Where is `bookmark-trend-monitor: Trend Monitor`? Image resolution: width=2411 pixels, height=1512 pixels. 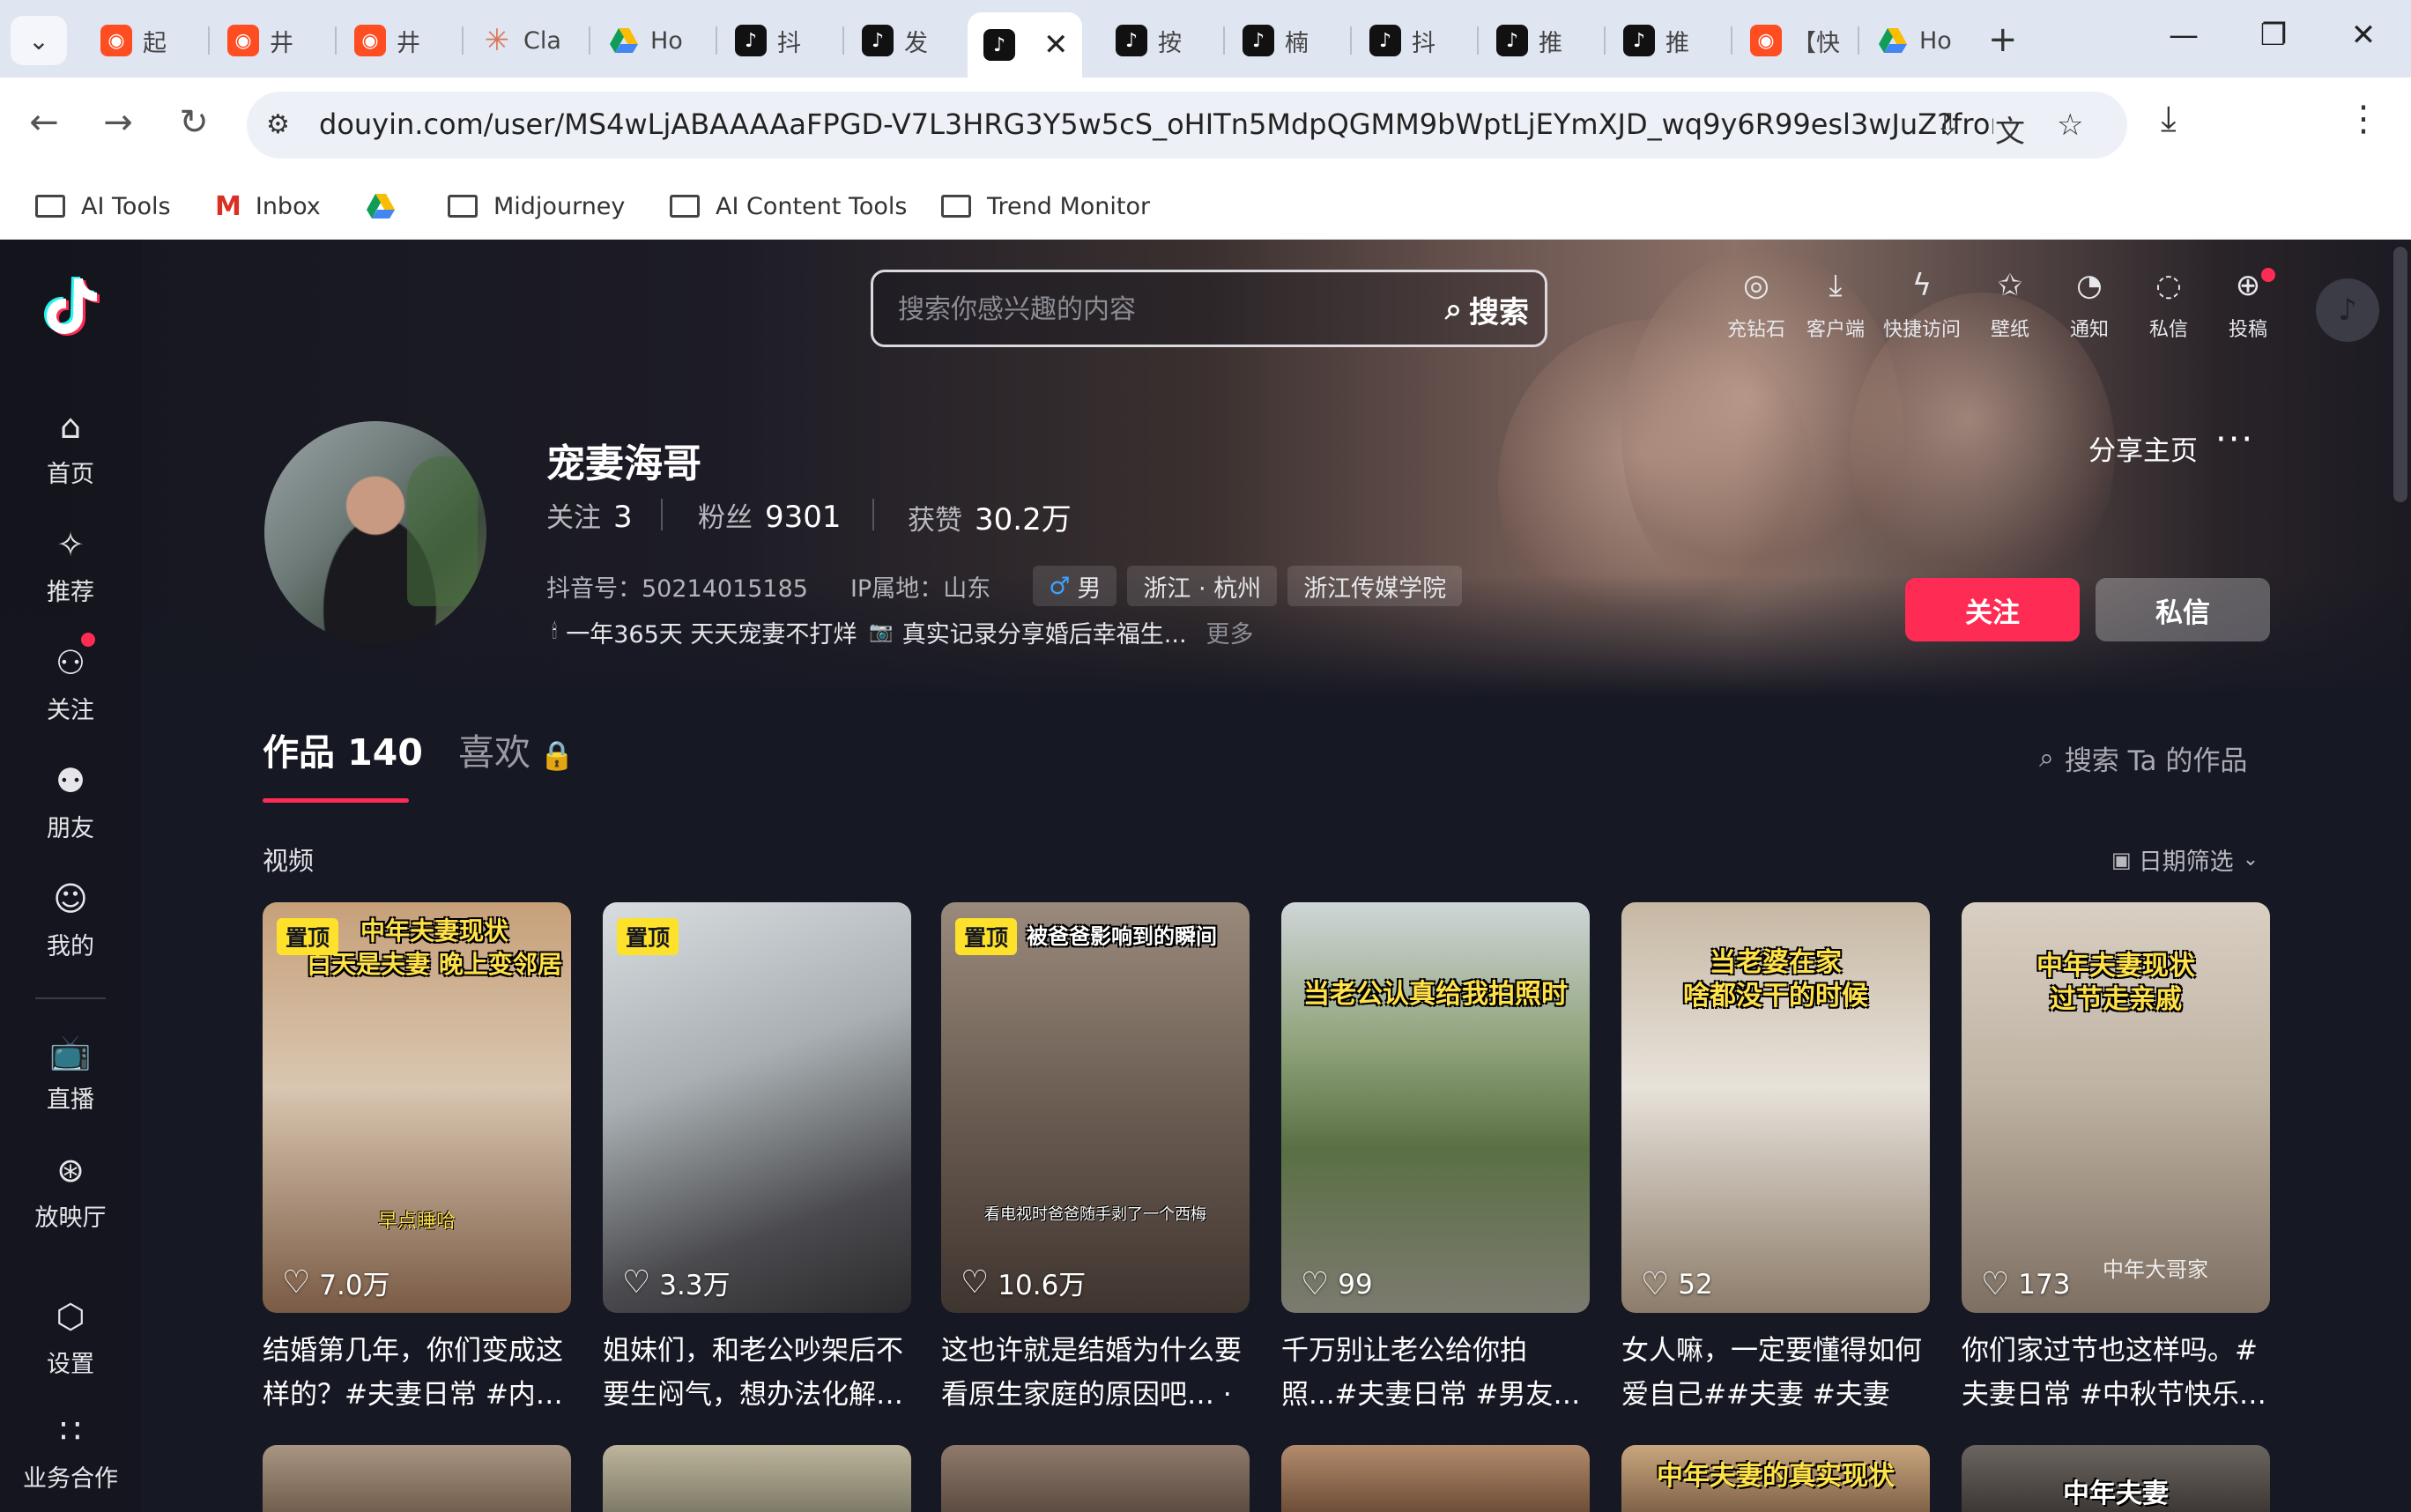 bookmark-trend-monitor: Trend Monitor is located at coordinates (1045, 206).